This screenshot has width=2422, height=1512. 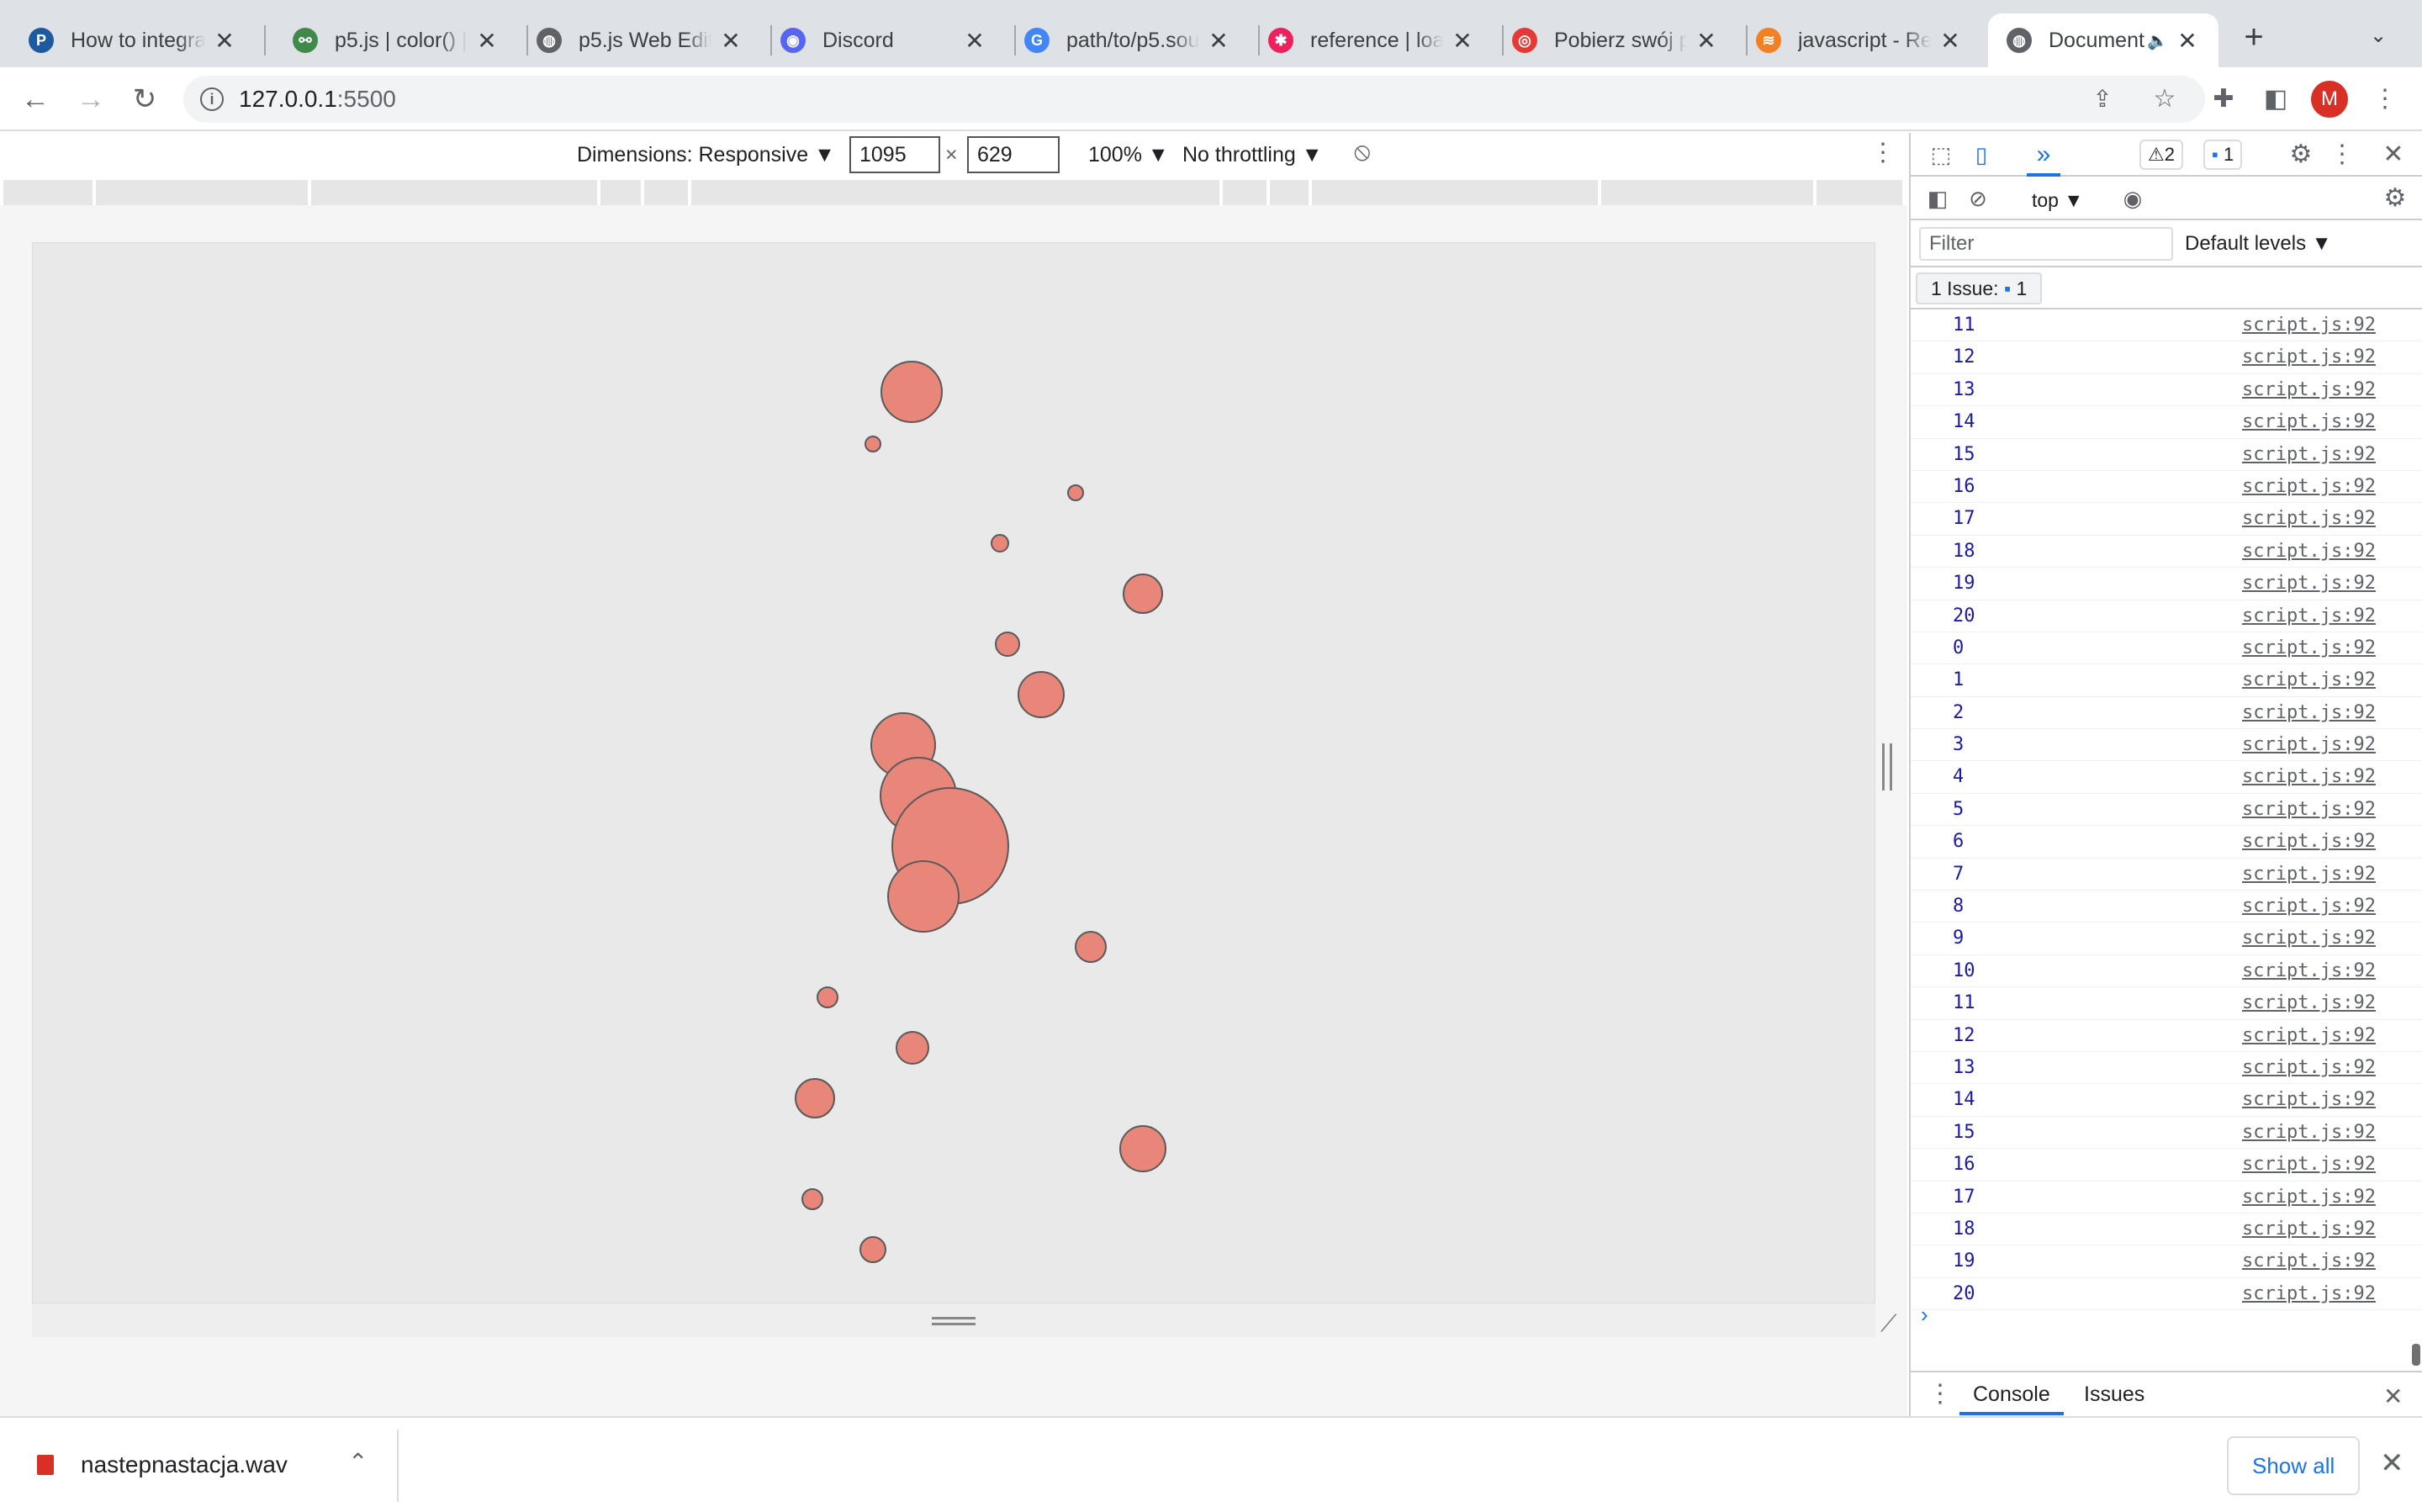 What do you see at coordinates (2416, 1355) in the screenshot?
I see `console-scrollbar` at bounding box center [2416, 1355].